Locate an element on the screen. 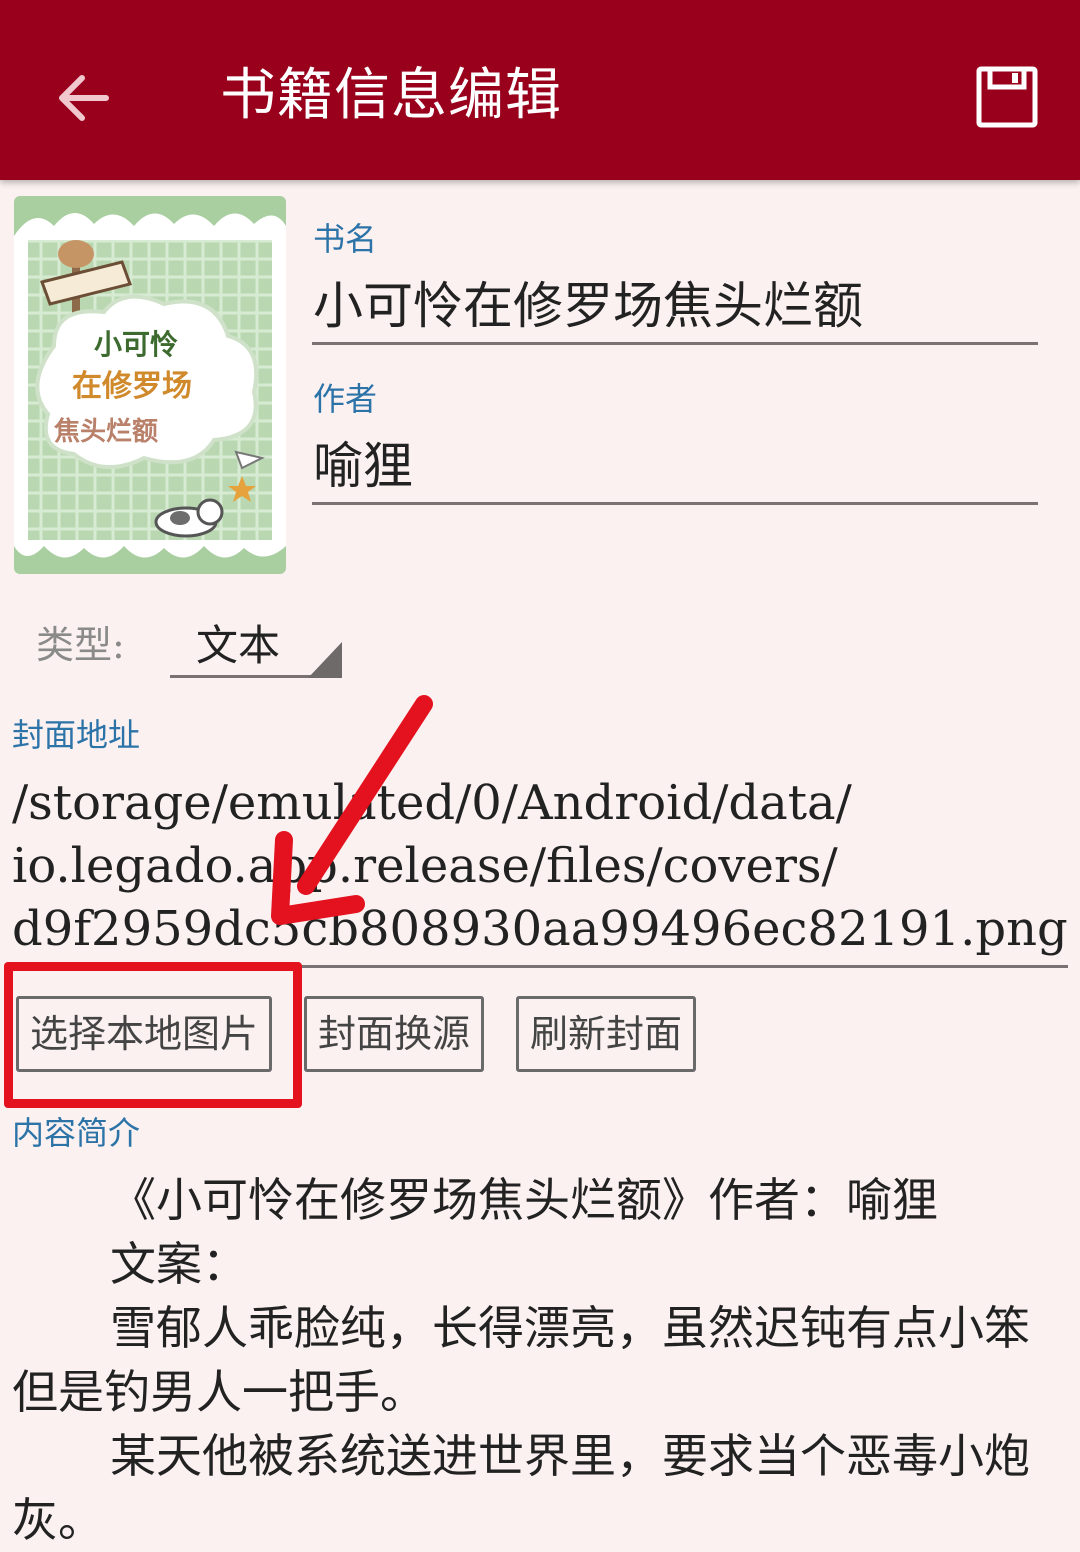  cover-art: 小可怜 在修罗场 焦头烂额 is located at coordinates (150, 385).